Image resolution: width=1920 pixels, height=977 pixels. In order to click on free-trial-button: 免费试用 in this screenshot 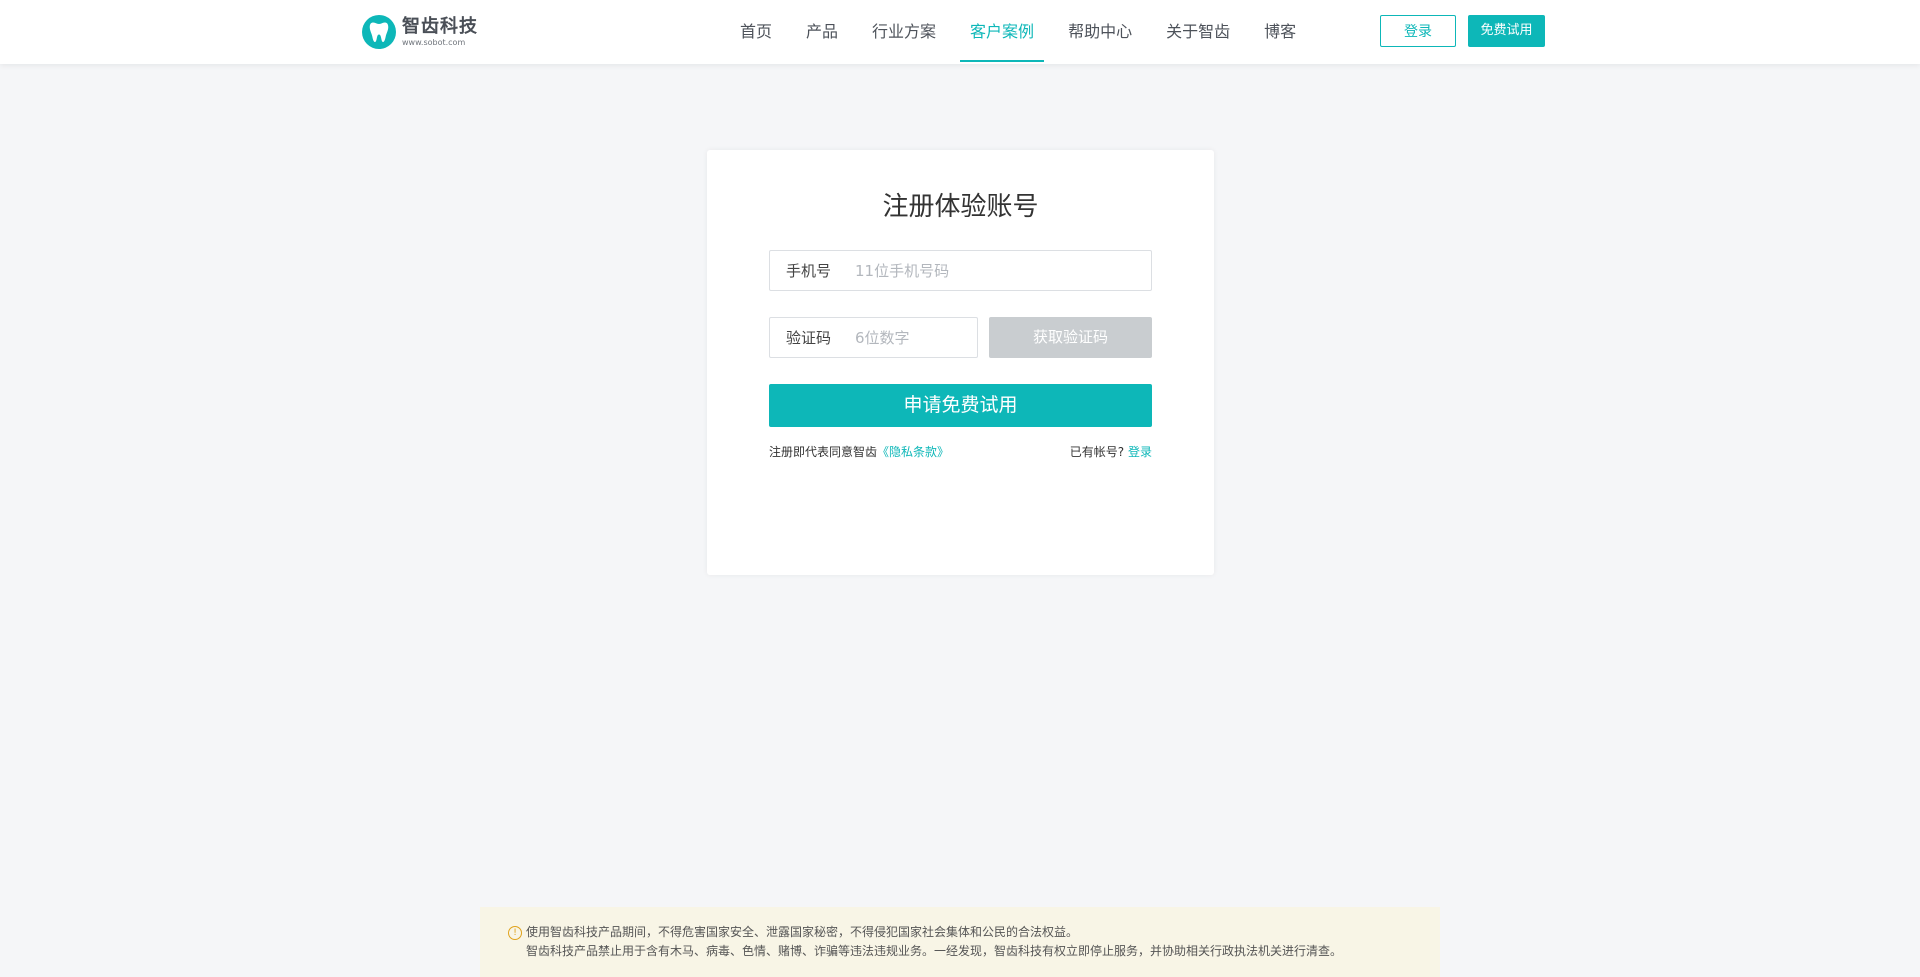, I will do `click(1506, 31)`.